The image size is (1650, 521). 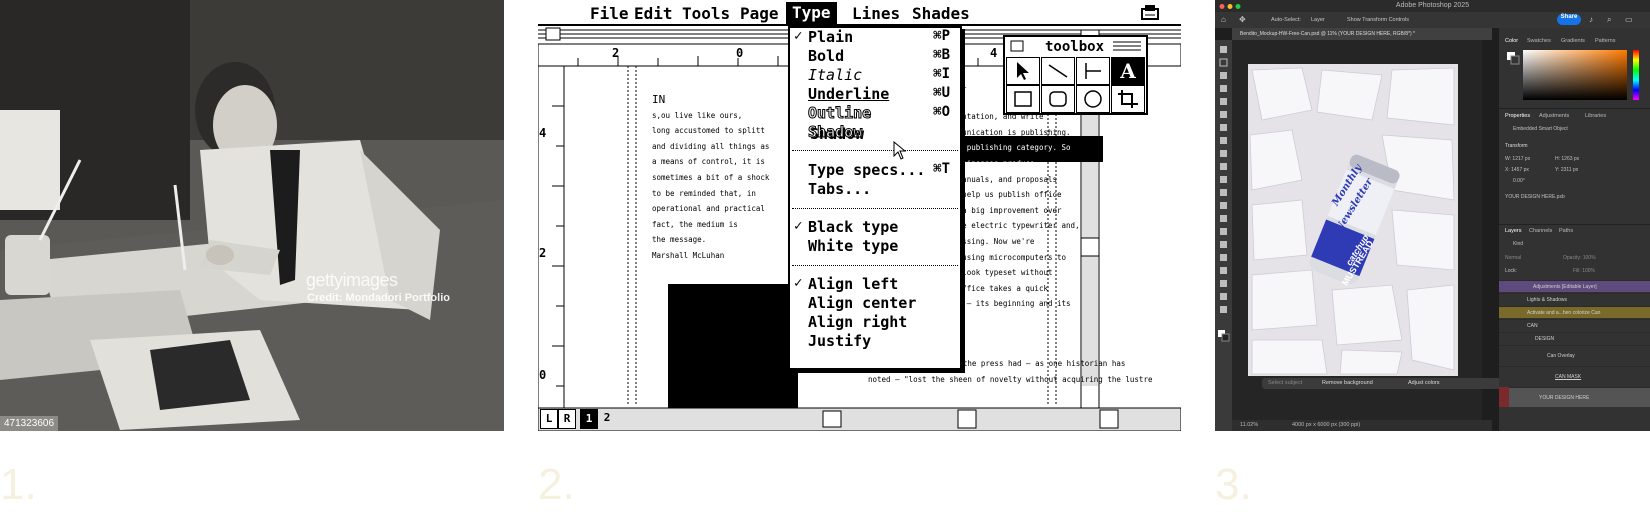 What do you see at coordinates (18, 484) in the screenshot?
I see `panel-number-1: 1.` at bounding box center [18, 484].